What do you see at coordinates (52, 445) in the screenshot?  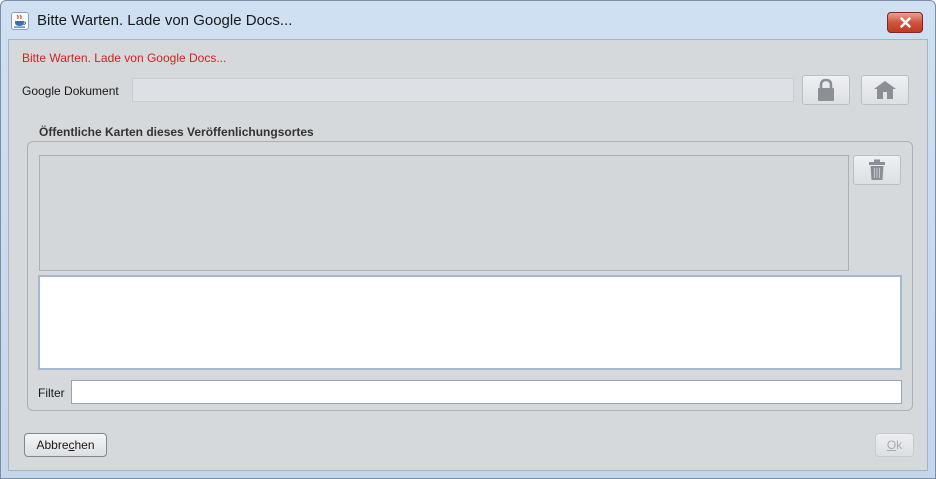 I see `cancel-label-start: Abbre` at bounding box center [52, 445].